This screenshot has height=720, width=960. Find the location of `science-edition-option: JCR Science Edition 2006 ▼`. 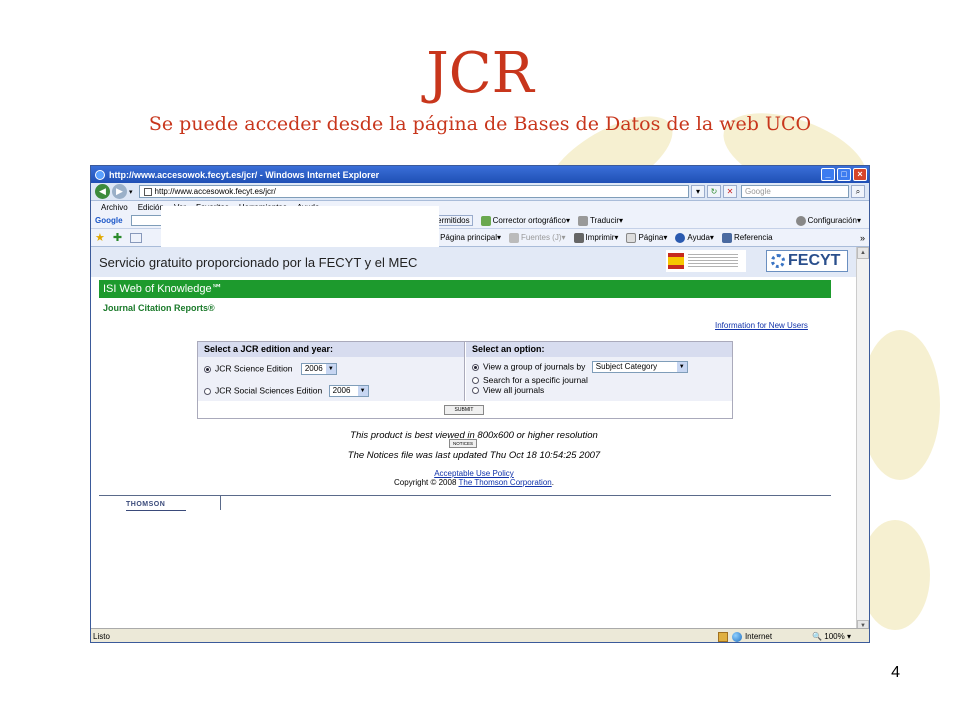

science-edition-option: JCR Science Edition 2006 ▼ is located at coordinates (270, 369).